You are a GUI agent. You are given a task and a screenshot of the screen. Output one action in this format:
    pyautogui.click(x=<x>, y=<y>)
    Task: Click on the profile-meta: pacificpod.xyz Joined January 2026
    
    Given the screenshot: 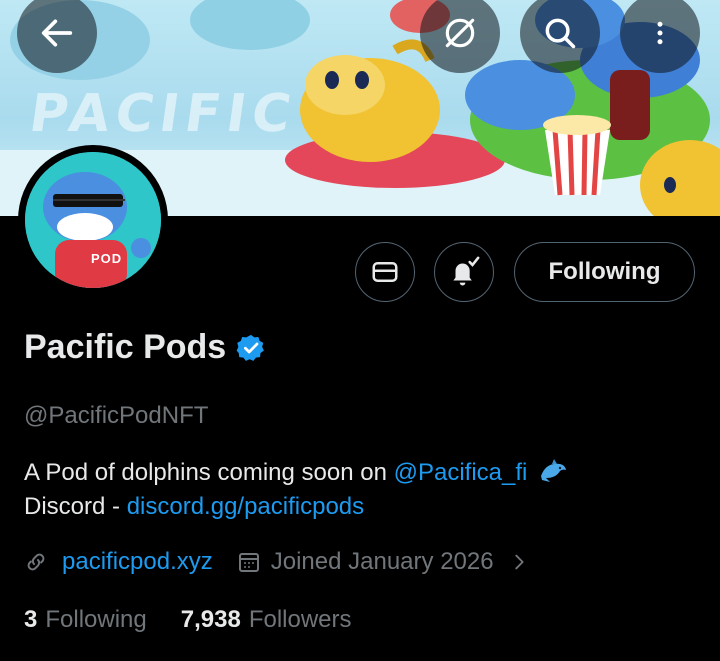 What is the action you would take?
    pyautogui.click(x=277, y=562)
    